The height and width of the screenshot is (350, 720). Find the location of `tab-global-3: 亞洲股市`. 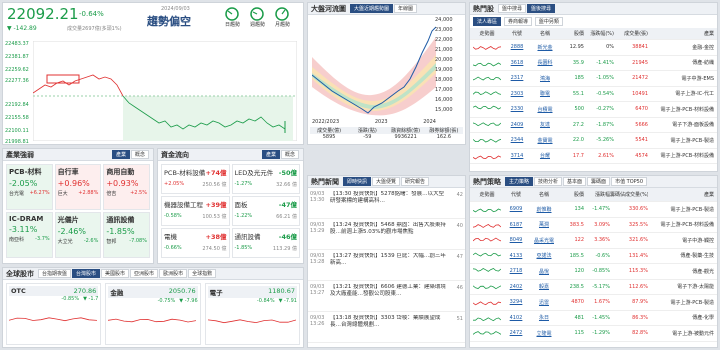

tab-global-3: 亞洲股市 is located at coordinates (144, 273).